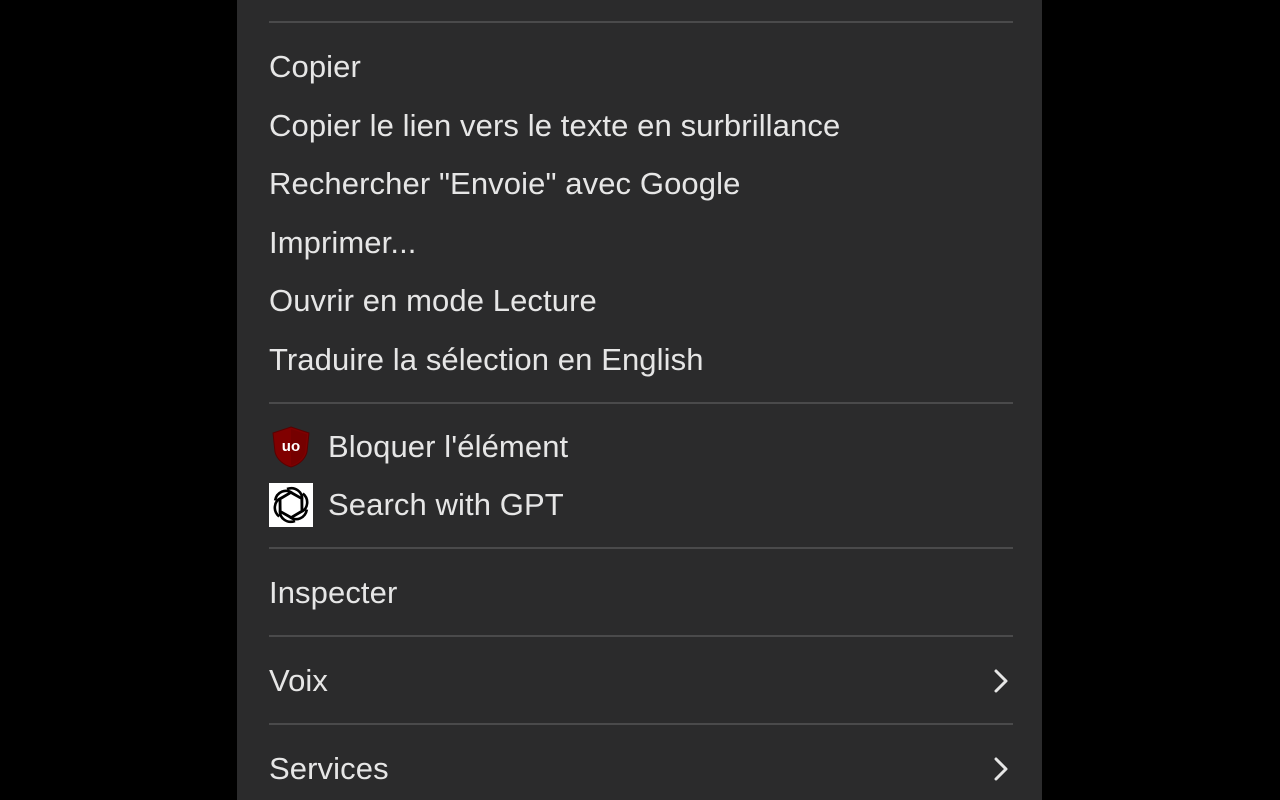  What do you see at coordinates (333, 592) in the screenshot?
I see `menu-item-label: Inspecter` at bounding box center [333, 592].